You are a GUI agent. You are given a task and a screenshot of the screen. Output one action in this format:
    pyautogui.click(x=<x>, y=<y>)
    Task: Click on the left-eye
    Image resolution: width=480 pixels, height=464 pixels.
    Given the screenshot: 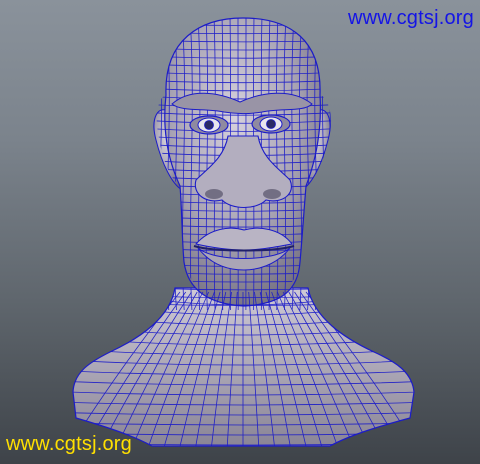 What is the action you would take?
    pyautogui.click(x=209, y=125)
    